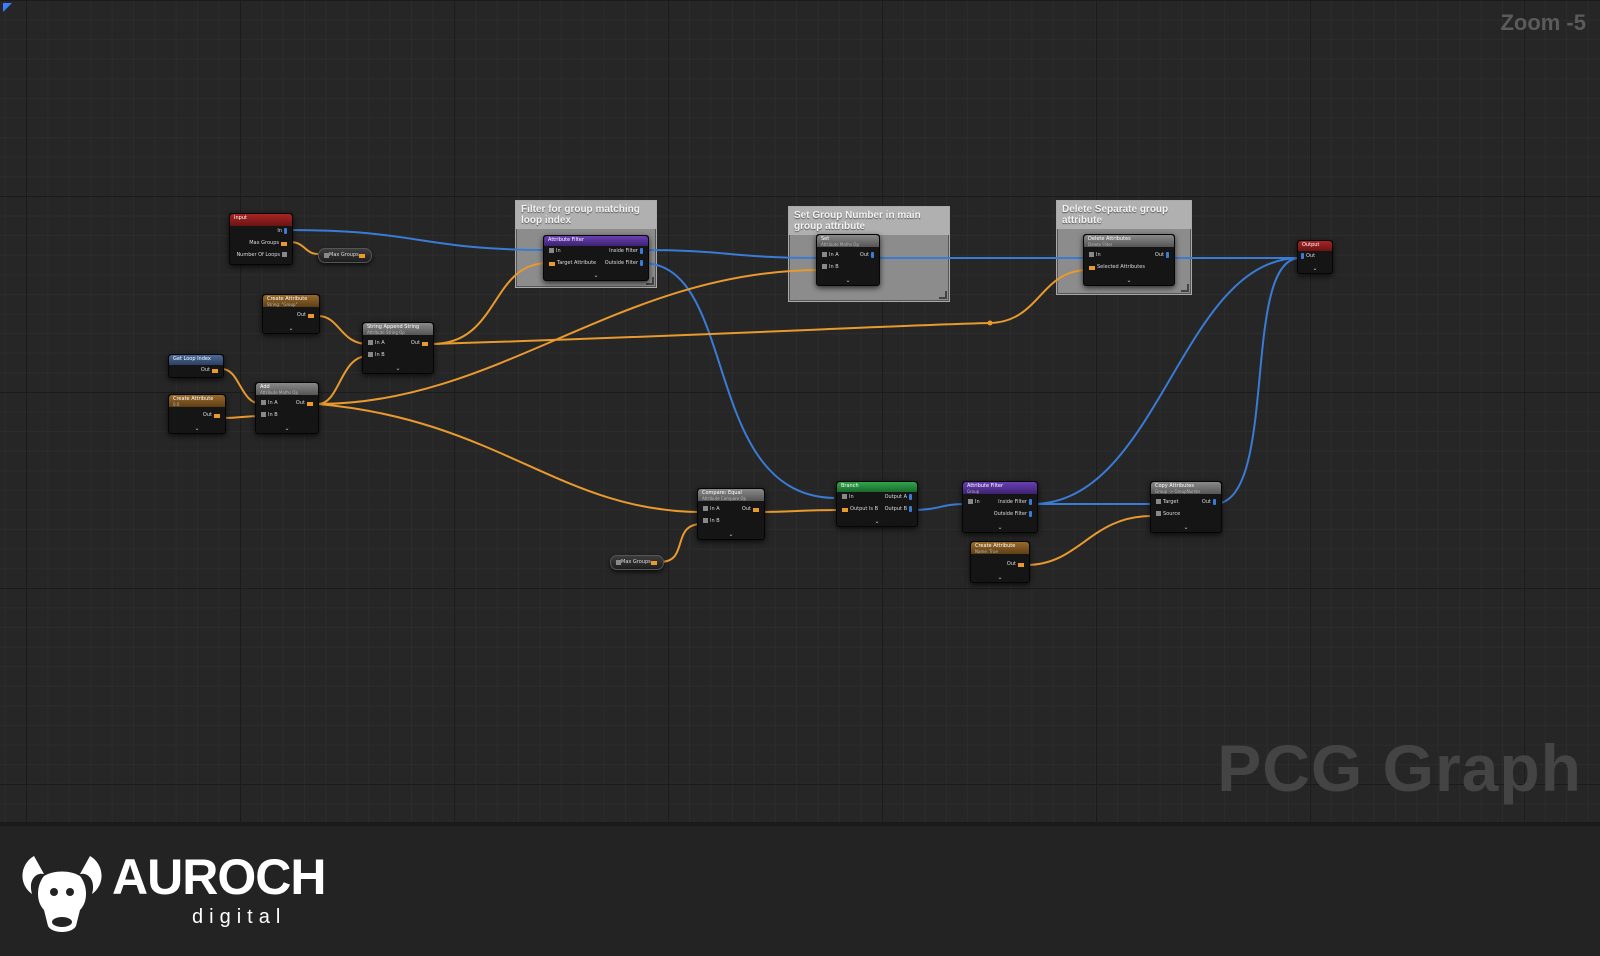 Image resolution: width=1600 pixels, height=956 pixels. I want to click on wire-input-to-filter, so click(418, 240).